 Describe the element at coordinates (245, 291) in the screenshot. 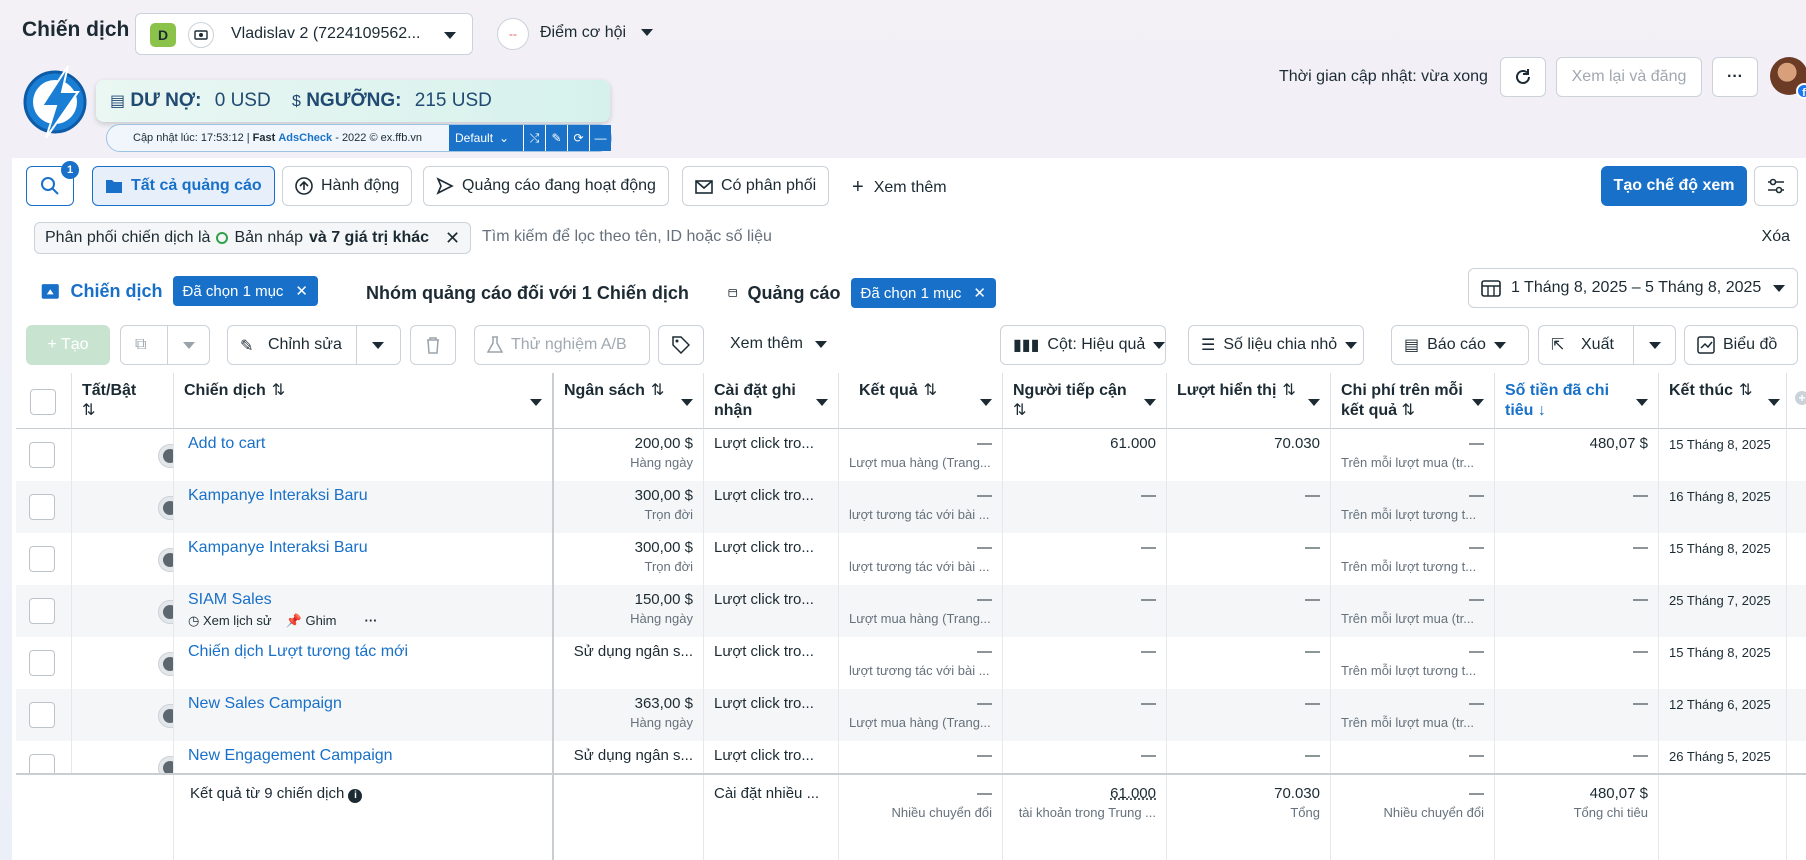

I see `campaign-selected-chip: Đã chọn 1 mục ✕` at that location.